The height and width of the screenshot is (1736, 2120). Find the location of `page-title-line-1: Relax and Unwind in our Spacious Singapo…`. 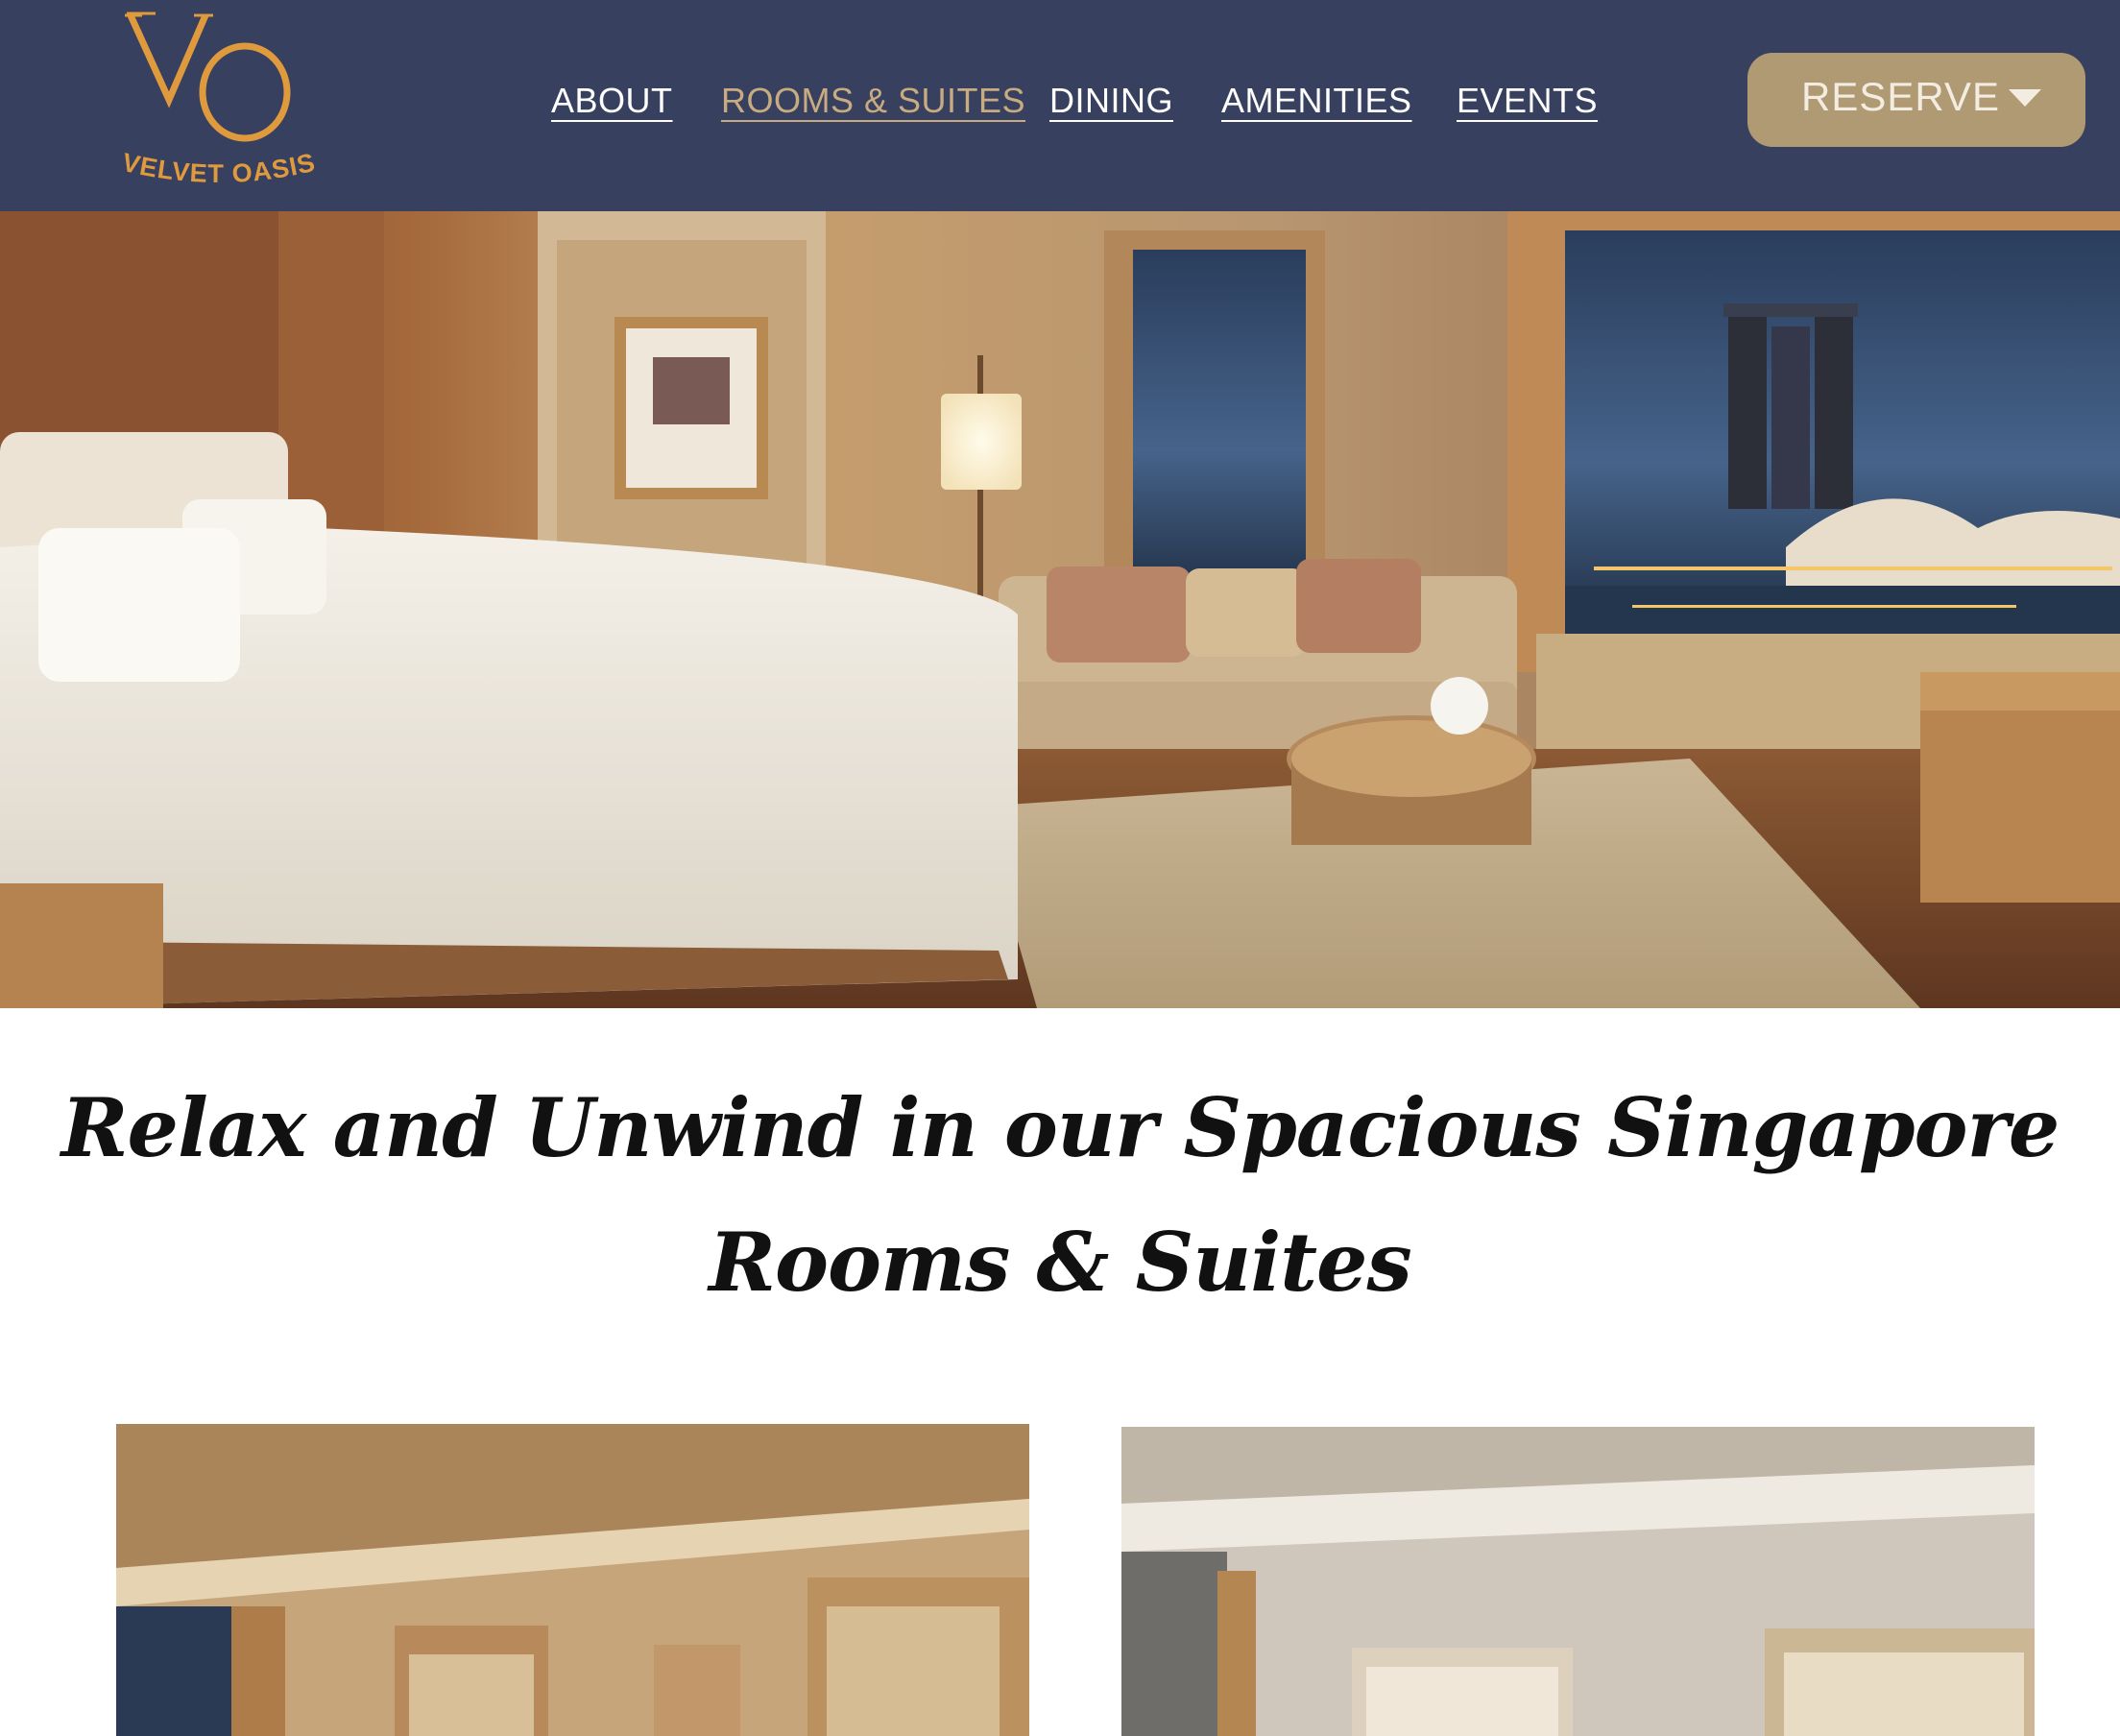

page-title-line-1: Relax and Unwind in our Spacious Singapo… is located at coordinates (1060, 1127).